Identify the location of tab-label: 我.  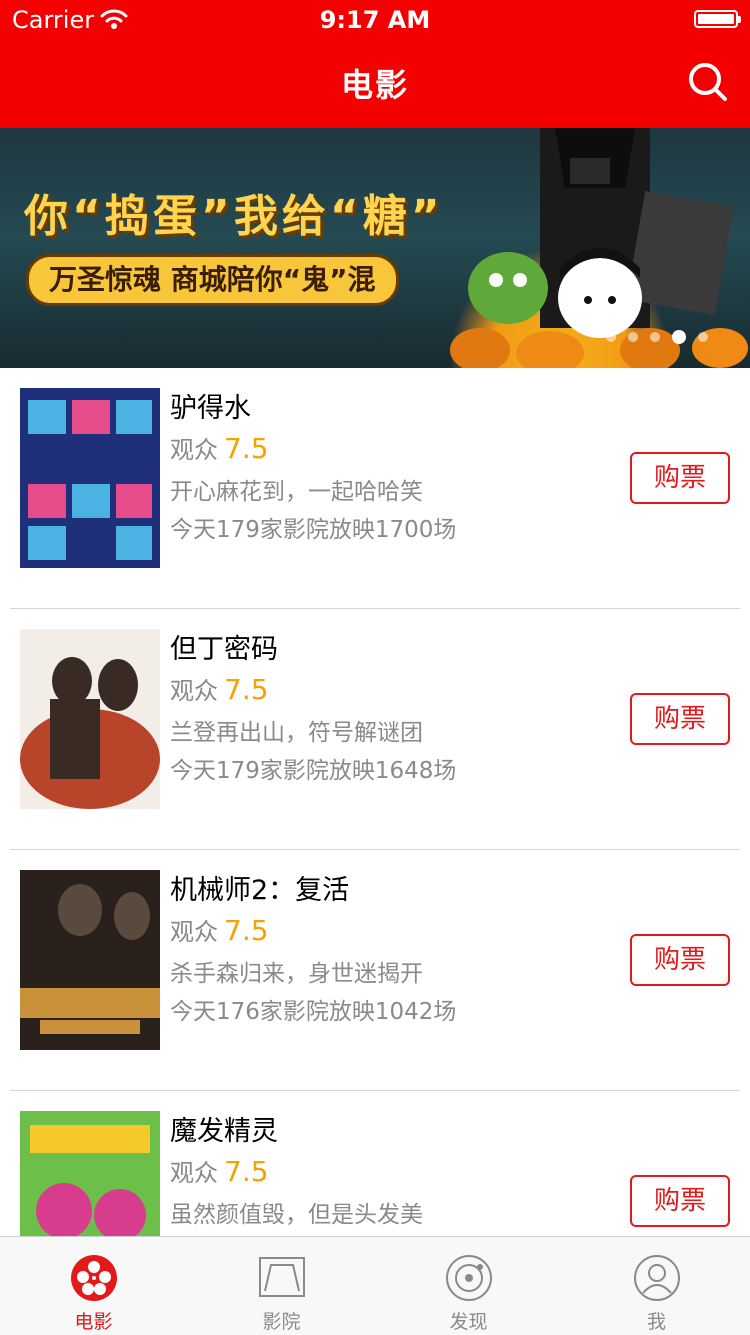
(656, 1322).